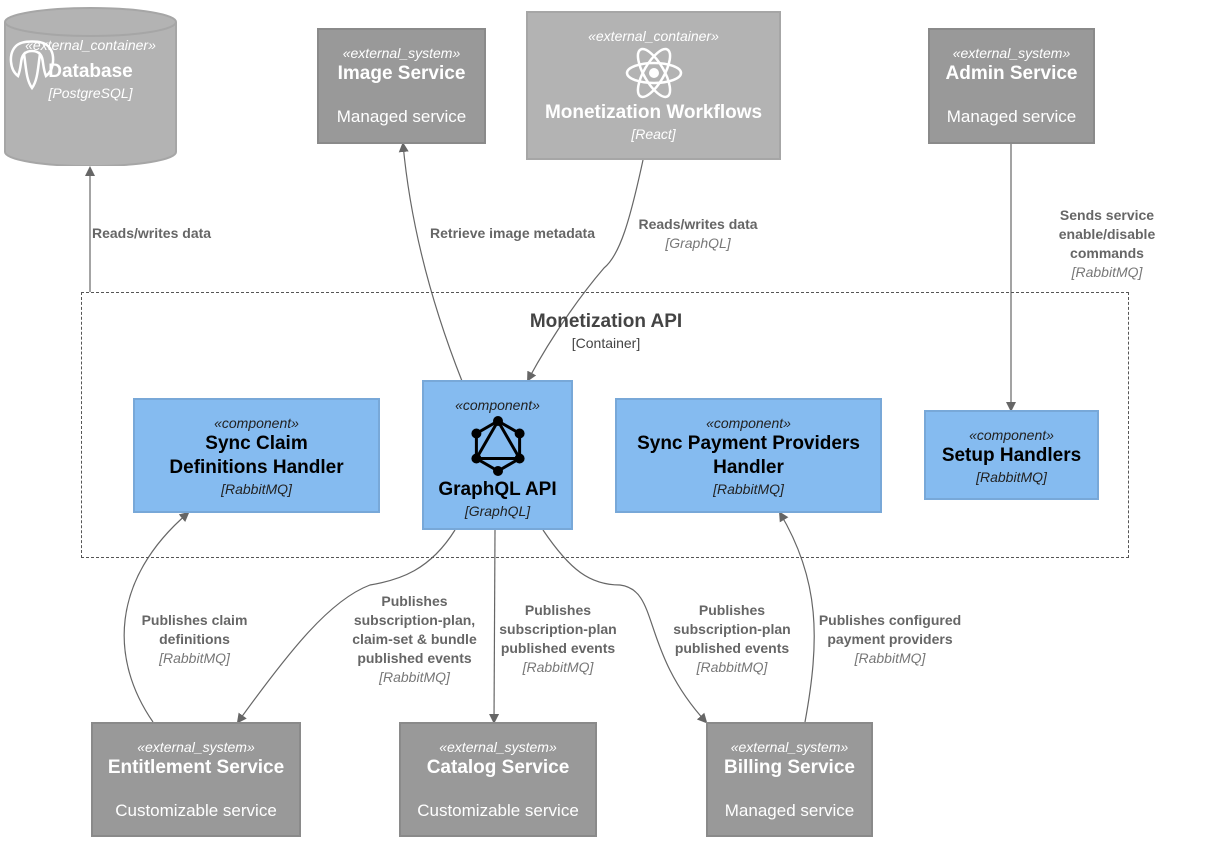 This screenshot has height=842, width=1207. I want to click on edge-label-text: Retrieve image metadata, so click(512, 233).